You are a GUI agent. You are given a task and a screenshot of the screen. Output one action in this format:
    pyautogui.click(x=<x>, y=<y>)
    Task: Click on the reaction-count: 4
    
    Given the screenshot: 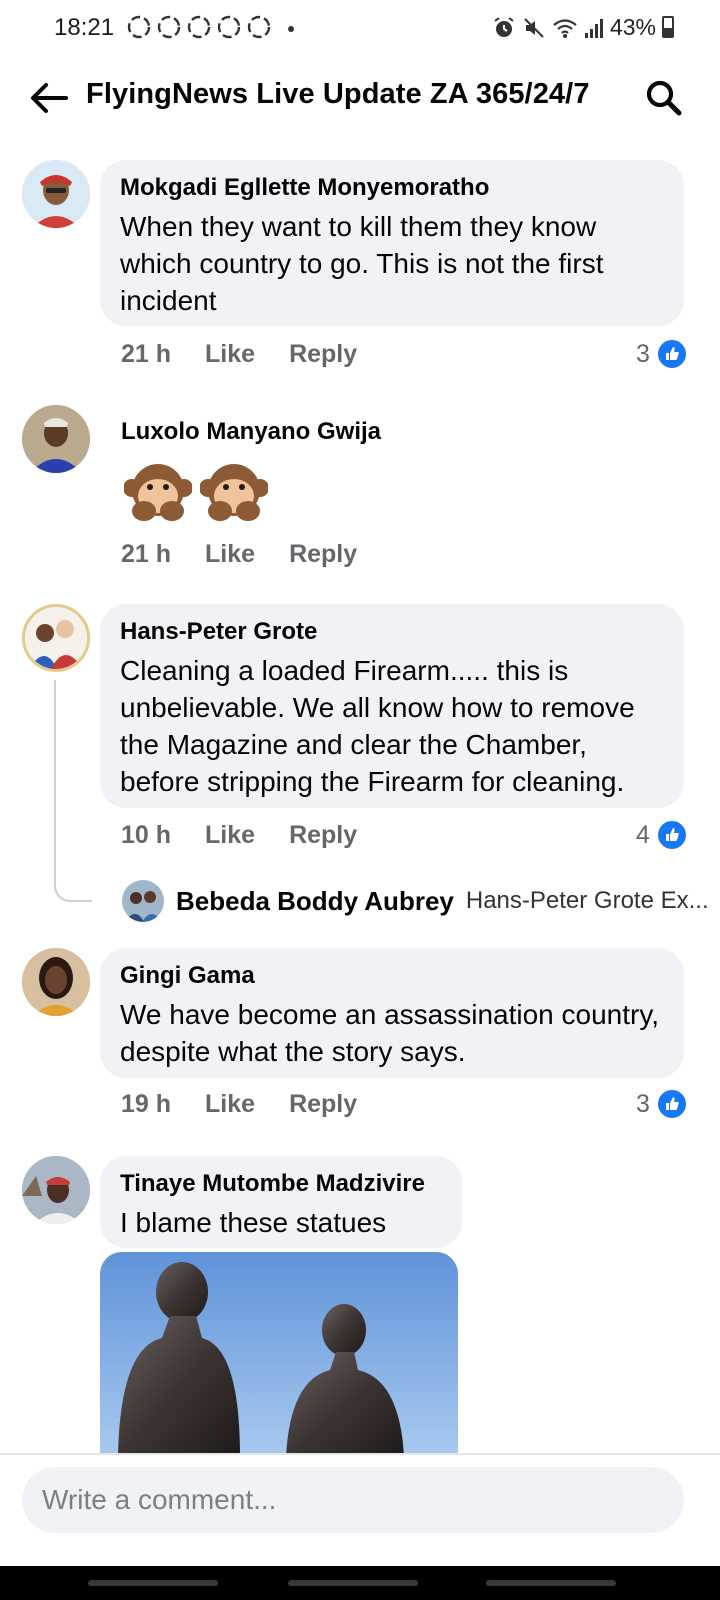 What is the action you would take?
    pyautogui.click(x=662, y=835)
    